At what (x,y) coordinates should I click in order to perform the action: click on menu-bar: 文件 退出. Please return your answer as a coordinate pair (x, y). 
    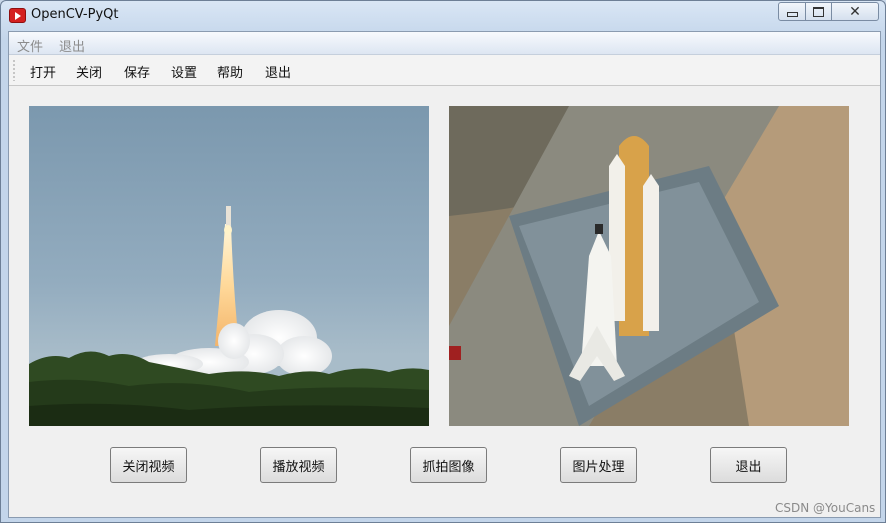
    Looking at the image, I should click on (444, 43).